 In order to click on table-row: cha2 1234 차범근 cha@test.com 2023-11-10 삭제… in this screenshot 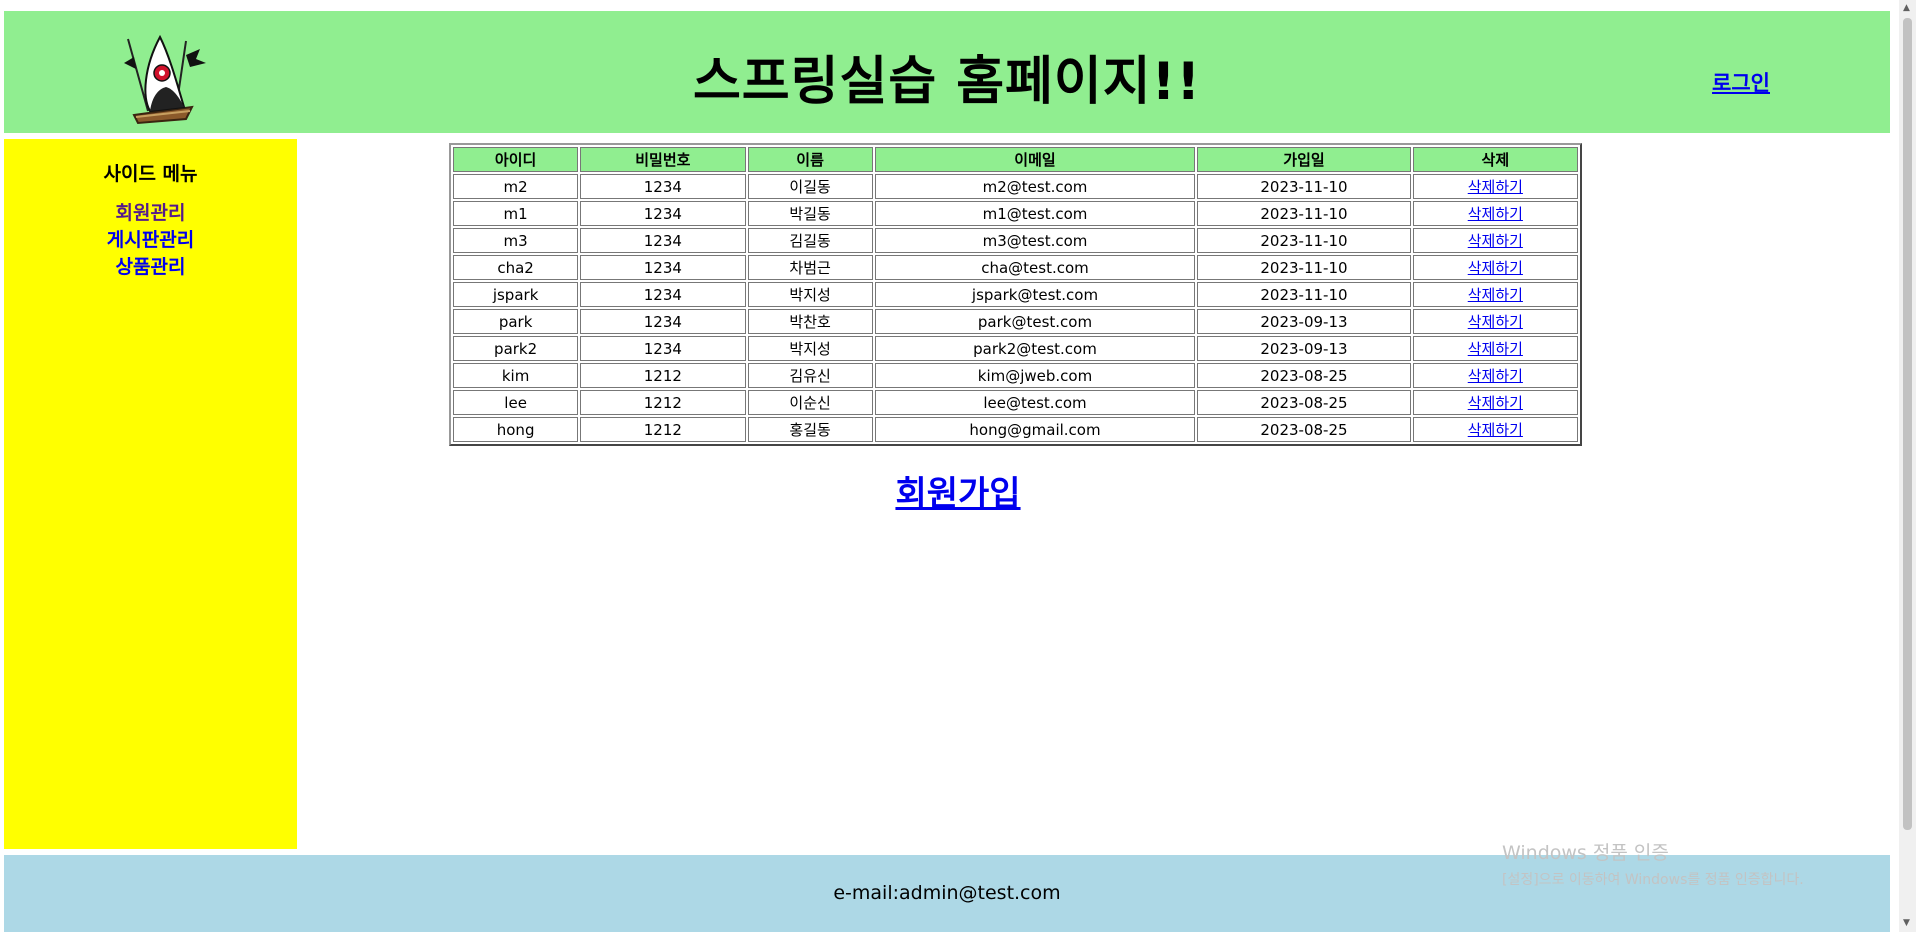, I will do `click(1015, 267)`.